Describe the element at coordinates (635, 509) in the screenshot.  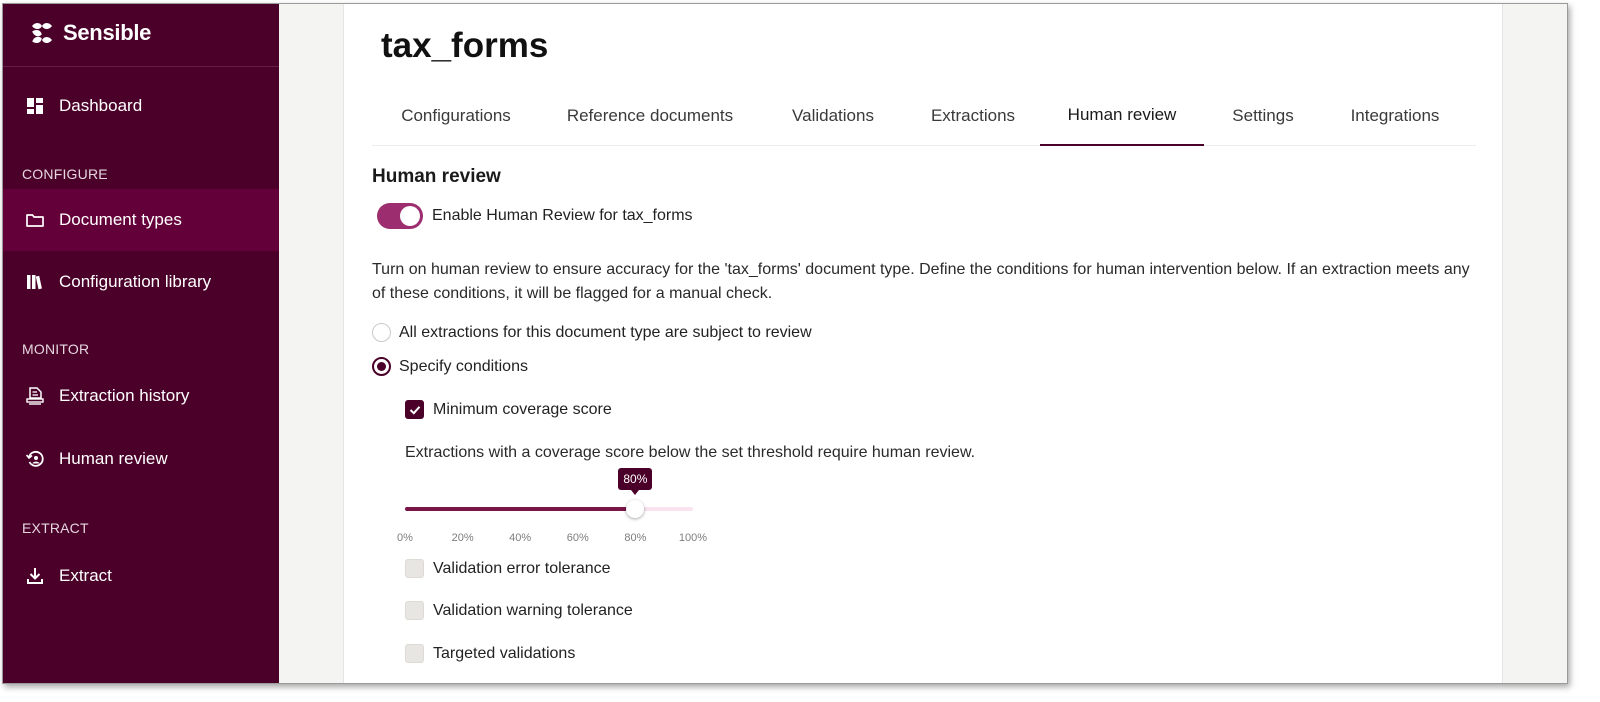
I see `slider-thumb` at that location.